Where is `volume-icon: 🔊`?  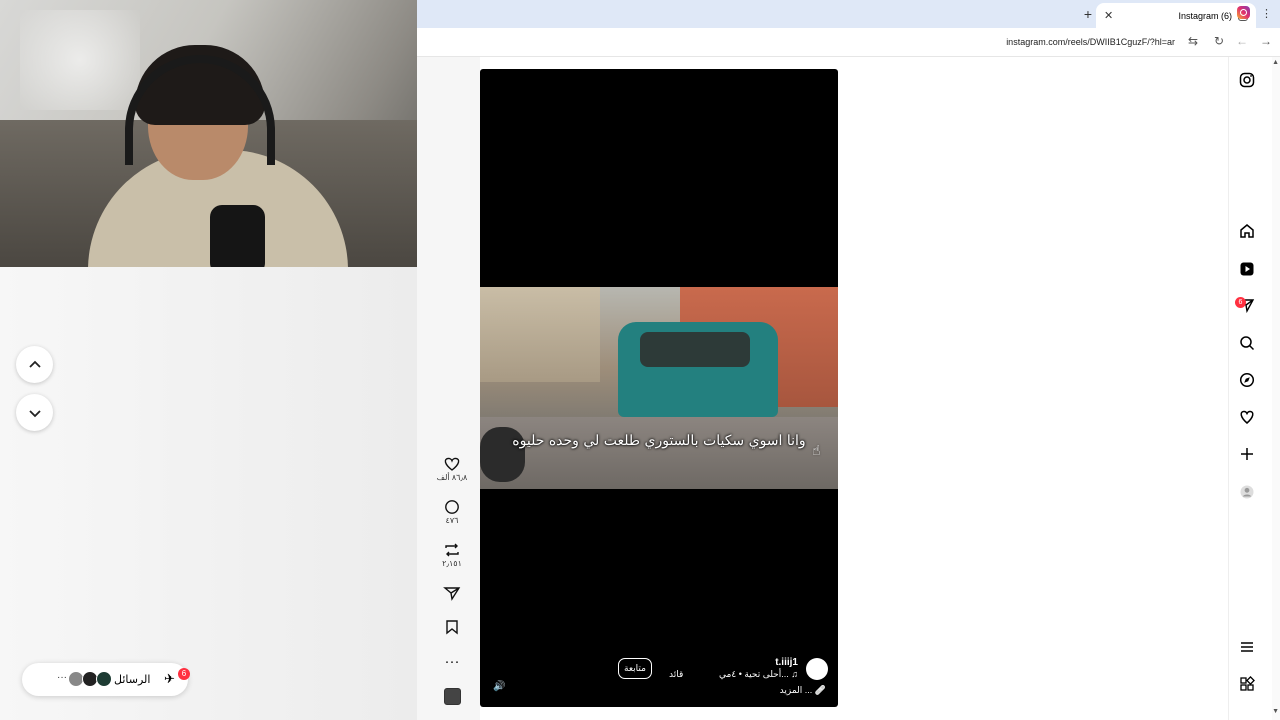
volume-icon: 🔊 is located at coordinates (499, 686).